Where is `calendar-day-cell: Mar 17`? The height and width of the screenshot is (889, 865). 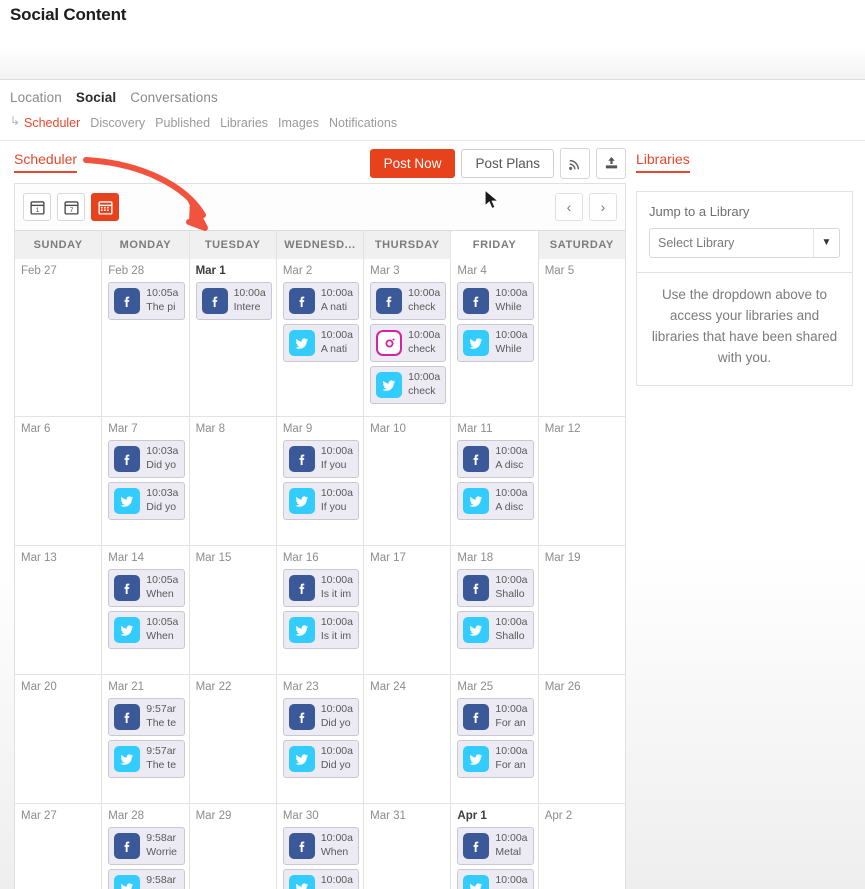
calendar-day-cell: Mar 17 is located at coordinates (408, 610).